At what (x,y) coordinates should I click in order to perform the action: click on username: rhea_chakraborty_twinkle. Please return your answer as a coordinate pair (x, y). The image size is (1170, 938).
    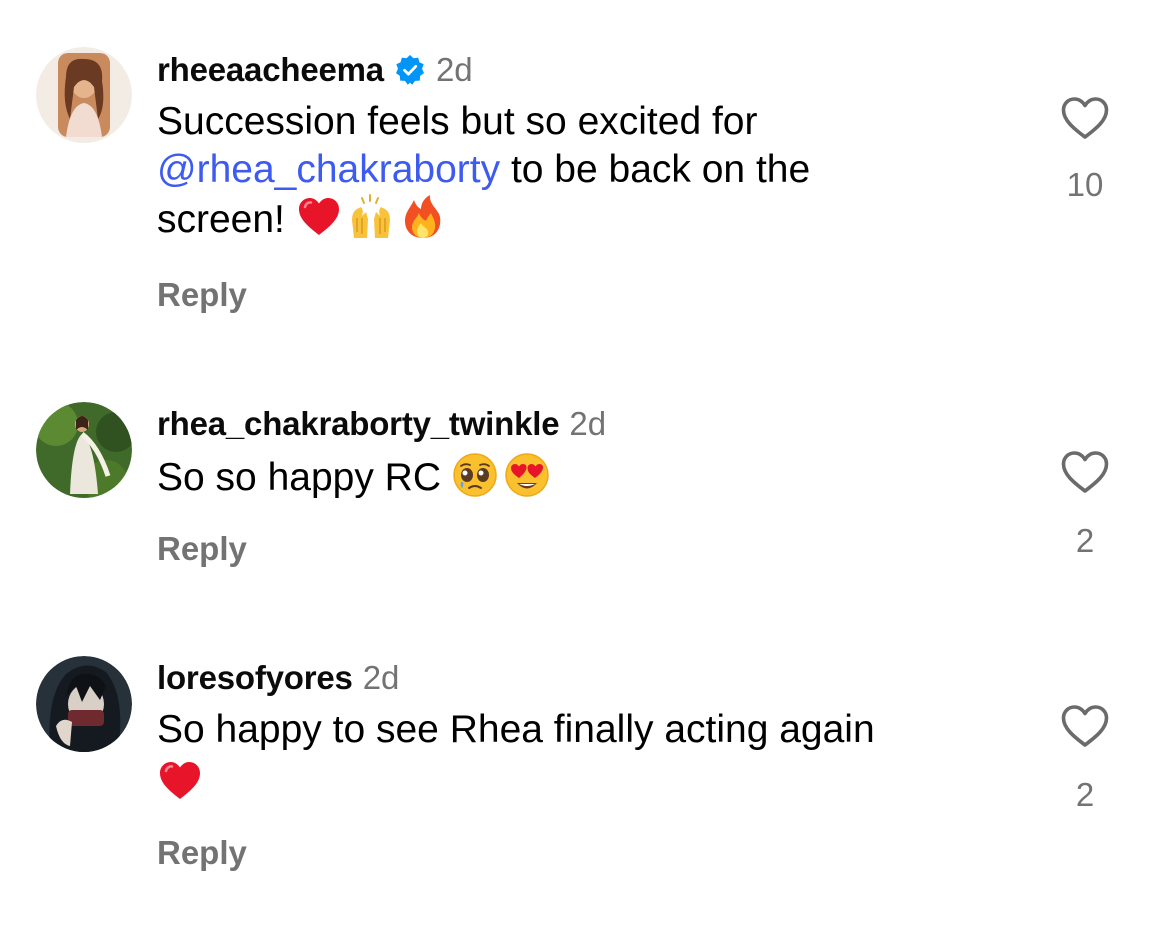
    Looking at the image, I should click on (358, 424).